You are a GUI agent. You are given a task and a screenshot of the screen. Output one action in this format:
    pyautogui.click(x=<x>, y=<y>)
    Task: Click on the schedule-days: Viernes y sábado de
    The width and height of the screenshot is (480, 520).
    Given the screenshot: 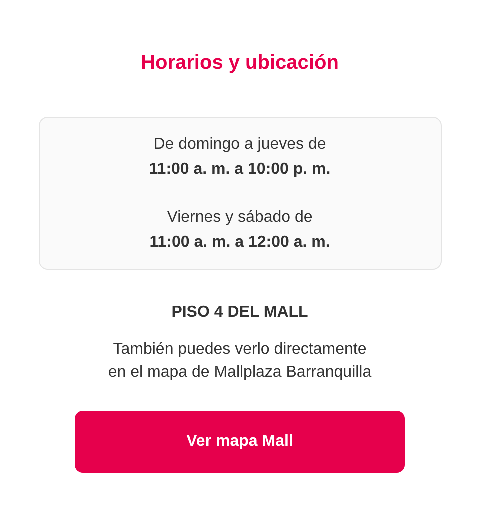 What is the action you would take?
    pyautogui.click(x=240, y=217)
    